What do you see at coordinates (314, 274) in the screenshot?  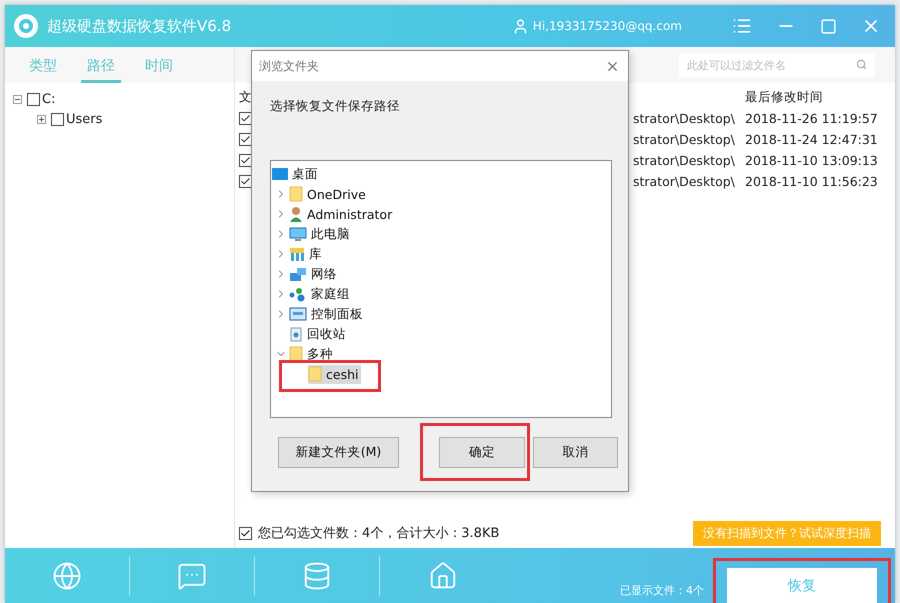 I see `folder-tree-item: 网络` at bounding box center [314, 274].